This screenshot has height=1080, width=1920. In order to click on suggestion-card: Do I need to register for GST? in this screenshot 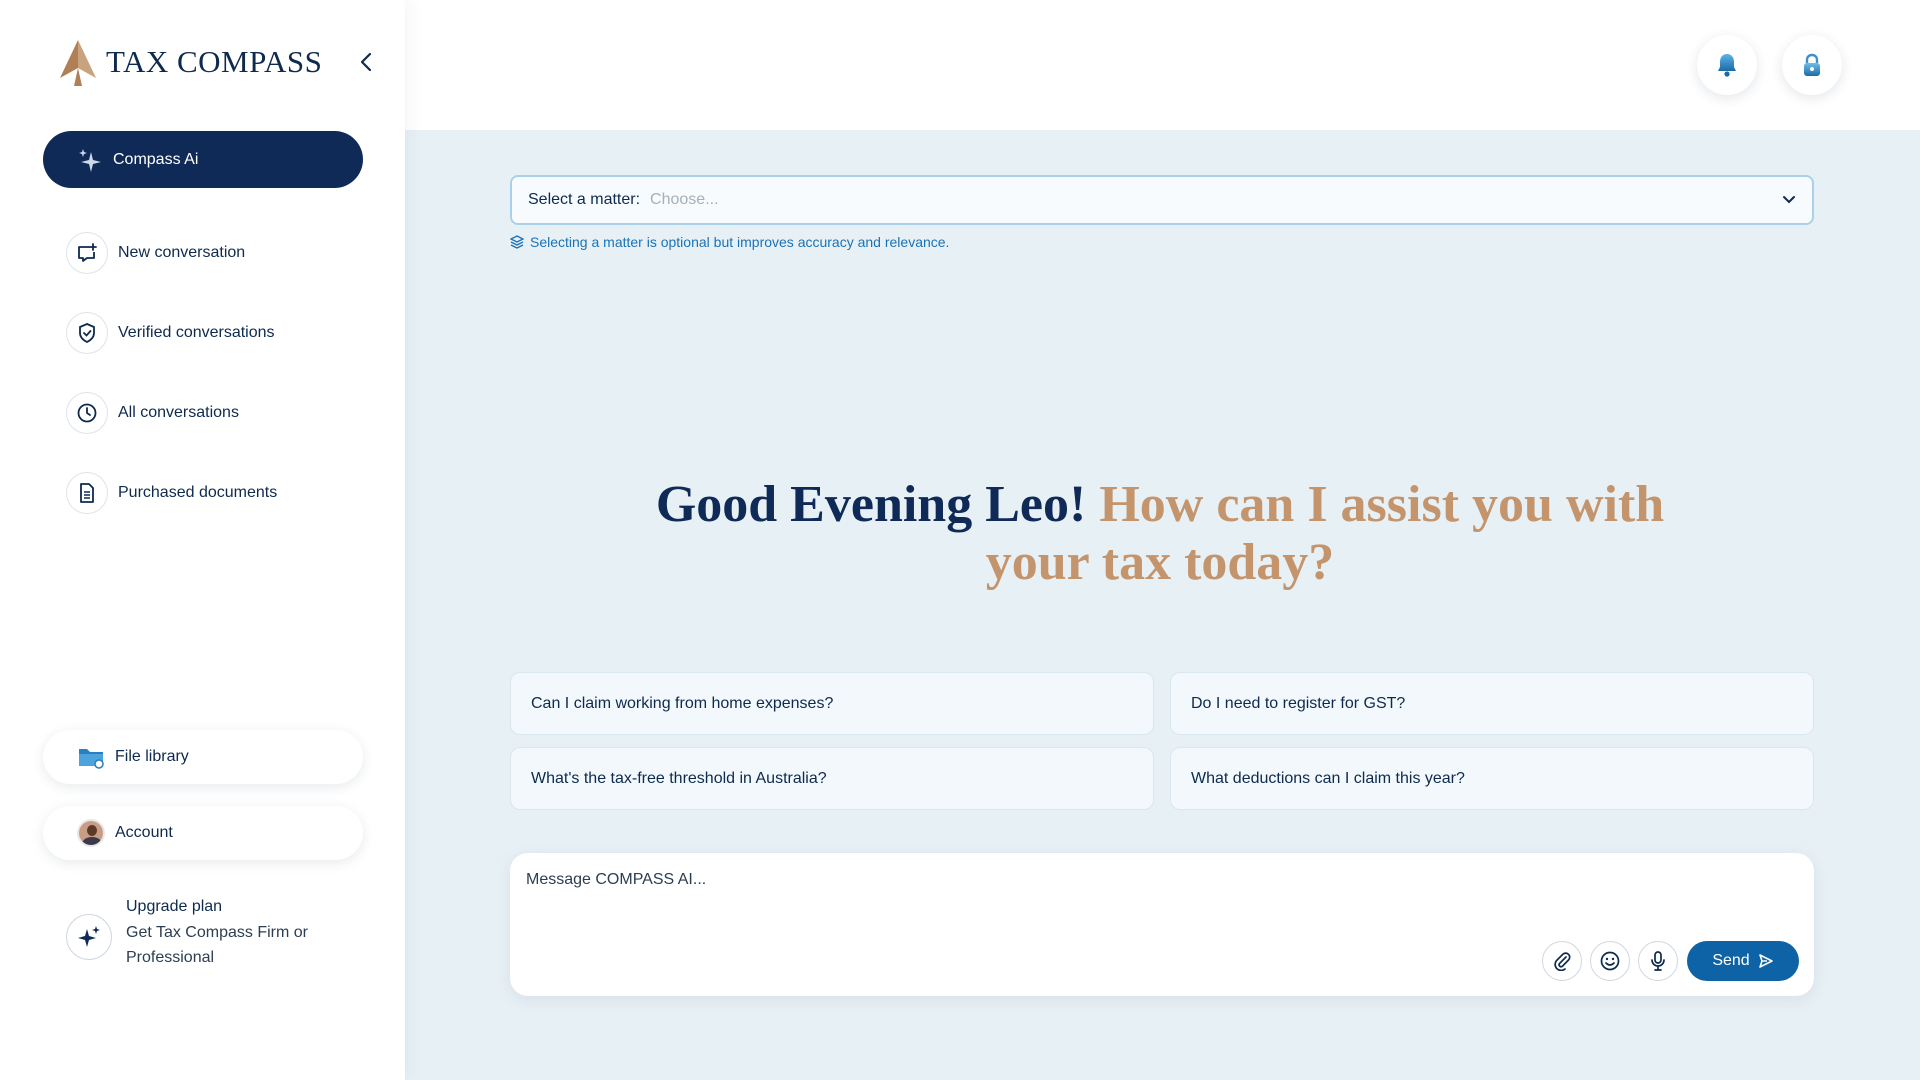, I will do `click(1492, 703)`.